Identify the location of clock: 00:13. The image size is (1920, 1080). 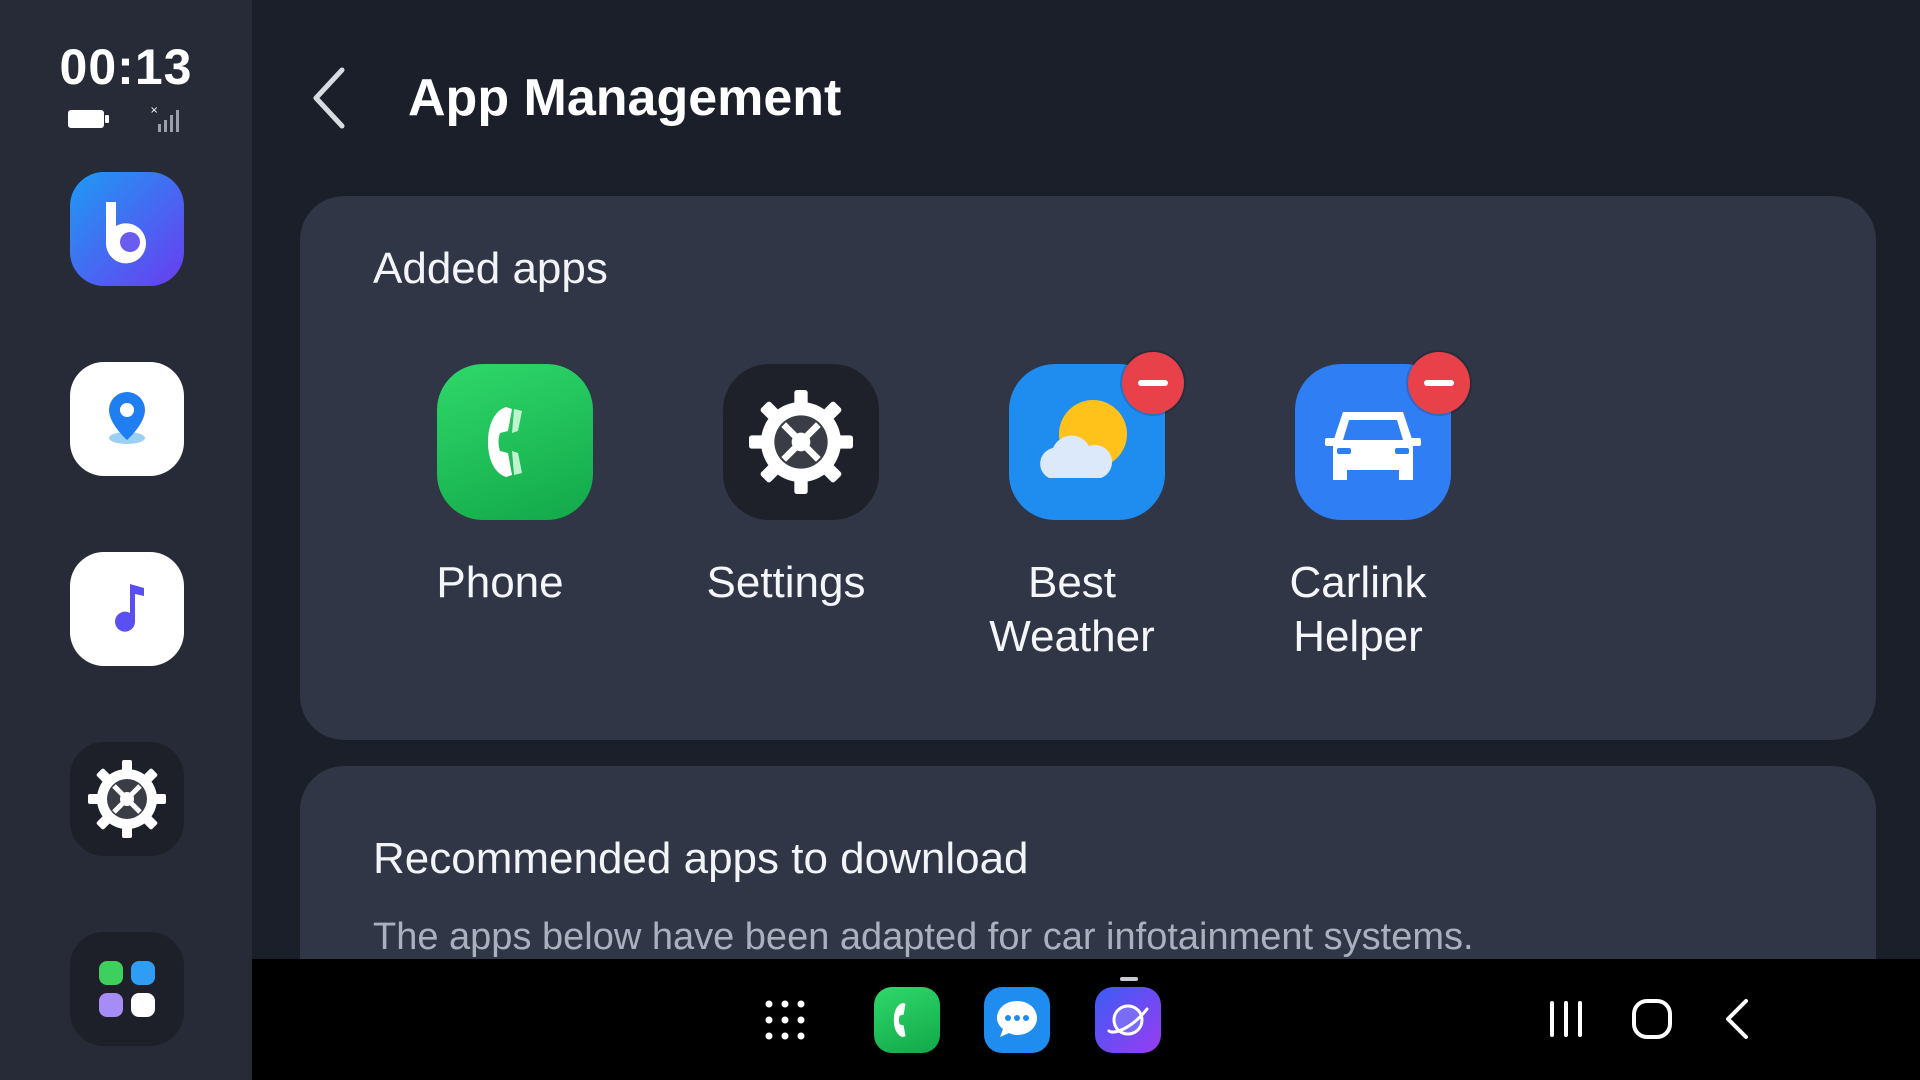
(126, 67).